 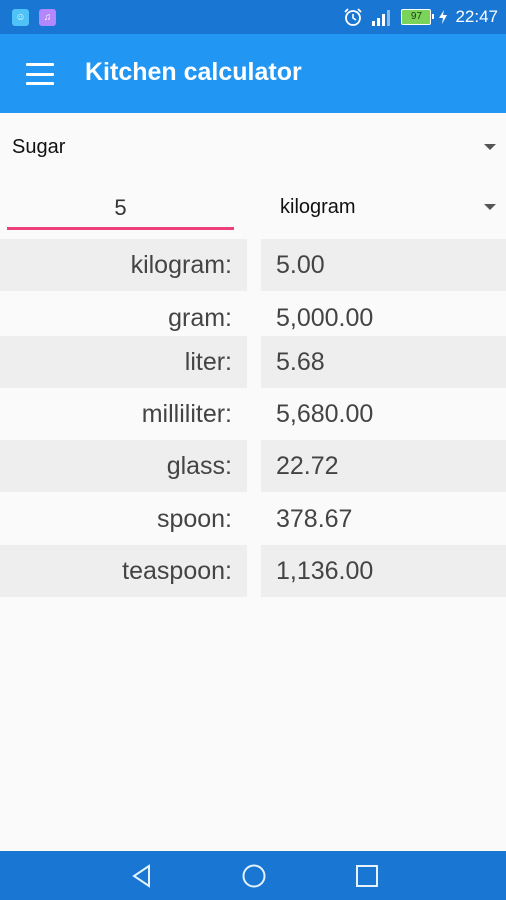 What do you see at coordinates (39, 146) in the screenshot?
I see `ingredient-selected-value: Sugar` at bounding box center [39, 146].